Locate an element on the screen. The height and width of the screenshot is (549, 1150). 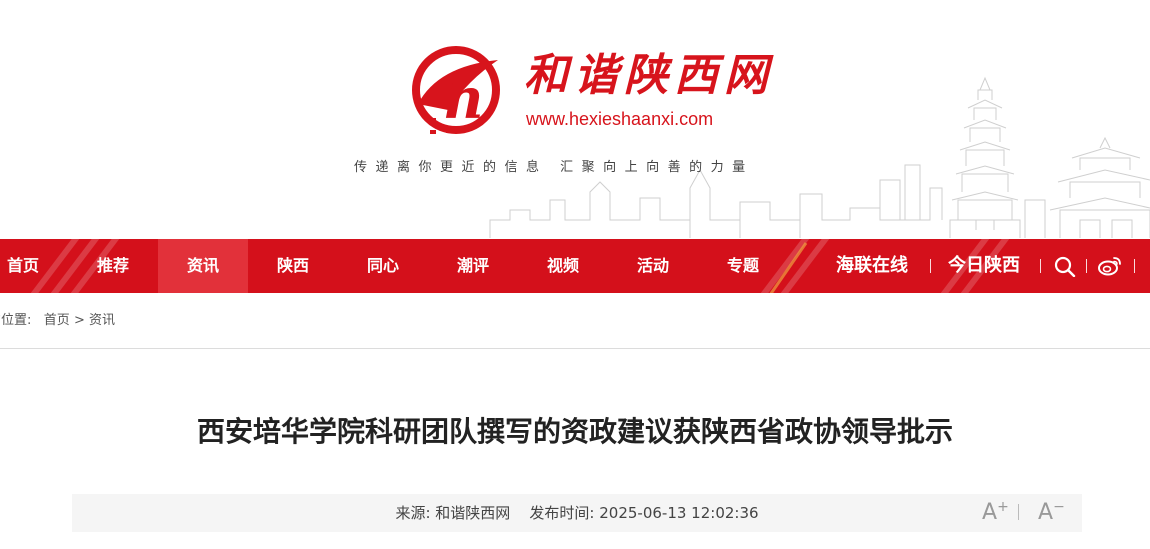
breadcrumb-prefix: 的位置: is located at coordinates (16, 320).